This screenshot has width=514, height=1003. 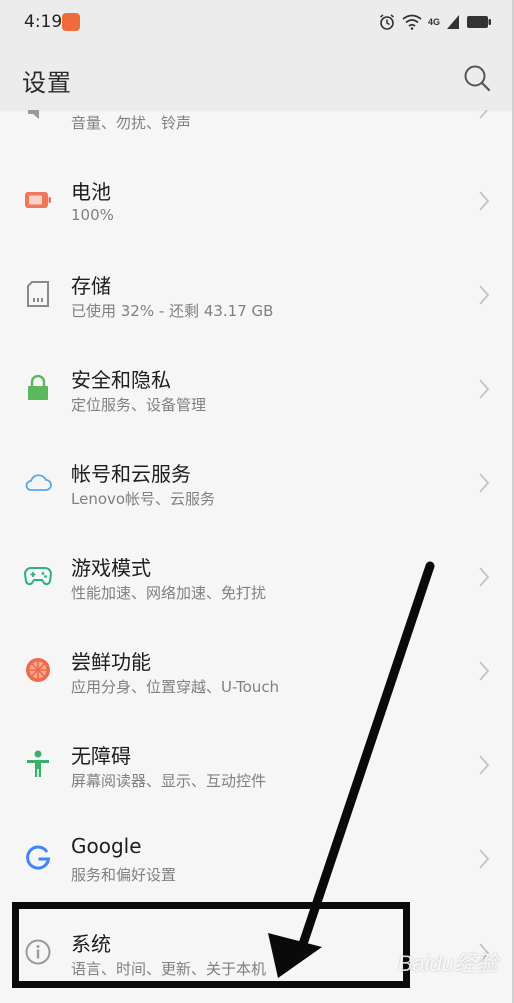 What do you see at coordinates (169, 593) in the screenshot?
I see `settings-item-subtitle: 性能加速、网络加速、免打扰` at bounding box center [169, 593].